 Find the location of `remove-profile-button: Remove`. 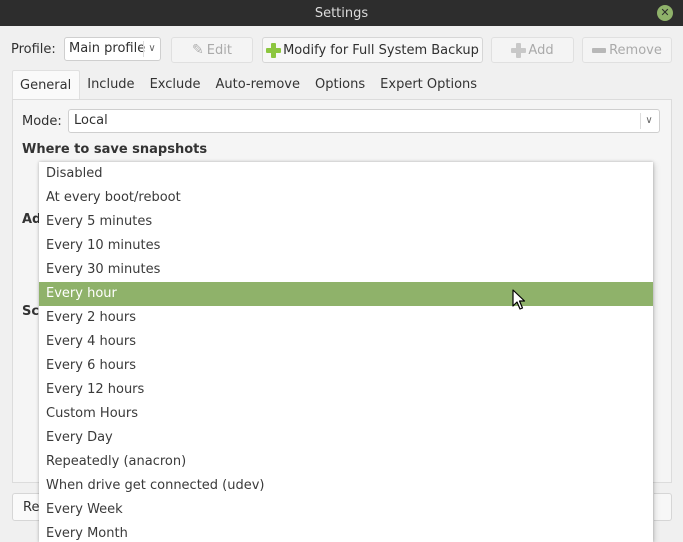

remove-profile-button: Remove is located at coordinates (627, 50).